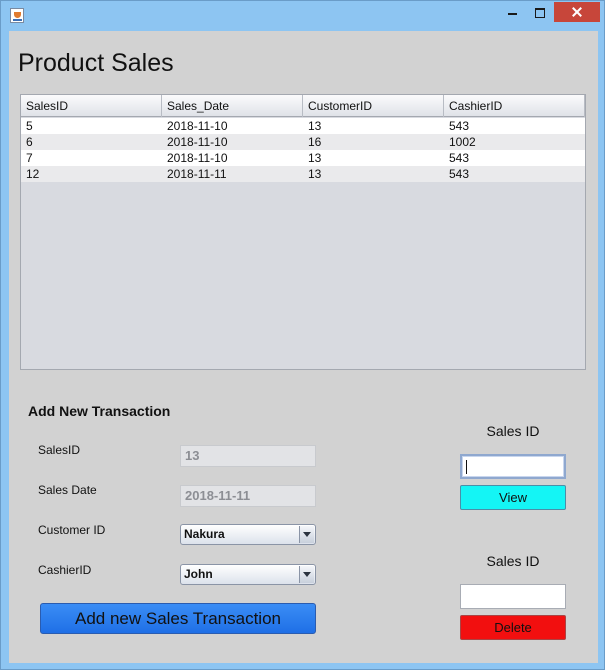 The width and height of the screenshot is (605, 670). What do you see at coordinates (303, 158) in the screenshot?
I see `table-row: 7 2018-11-10 13 543` at bounding box center [303, 158].